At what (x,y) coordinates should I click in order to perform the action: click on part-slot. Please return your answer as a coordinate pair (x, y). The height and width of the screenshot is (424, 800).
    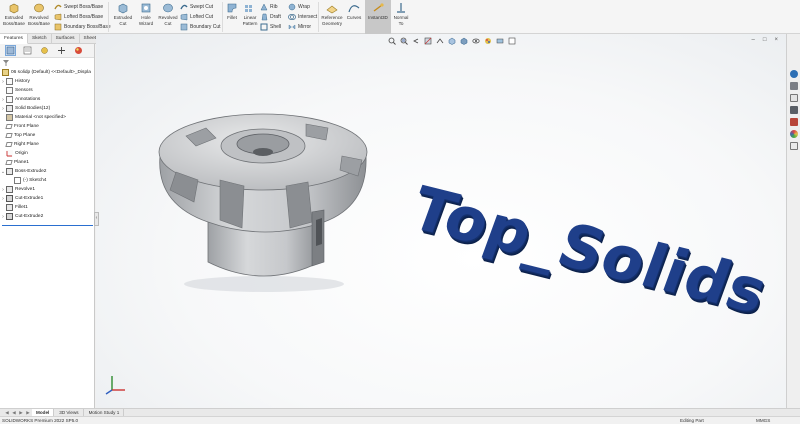
    Looking at the image, I should click on (232, 204).